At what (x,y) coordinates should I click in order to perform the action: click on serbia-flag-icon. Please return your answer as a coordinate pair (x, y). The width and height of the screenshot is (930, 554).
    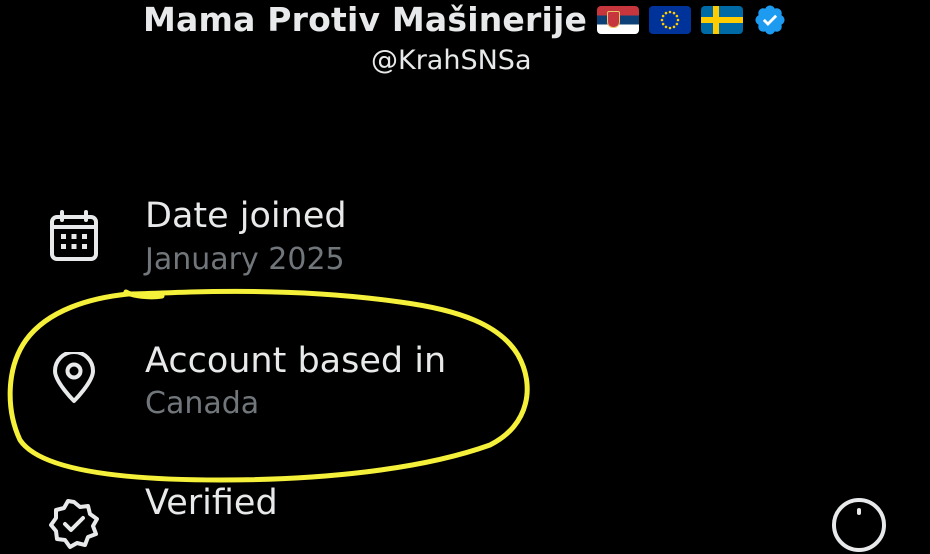
    Looking at the image, I should click on (618, 20).